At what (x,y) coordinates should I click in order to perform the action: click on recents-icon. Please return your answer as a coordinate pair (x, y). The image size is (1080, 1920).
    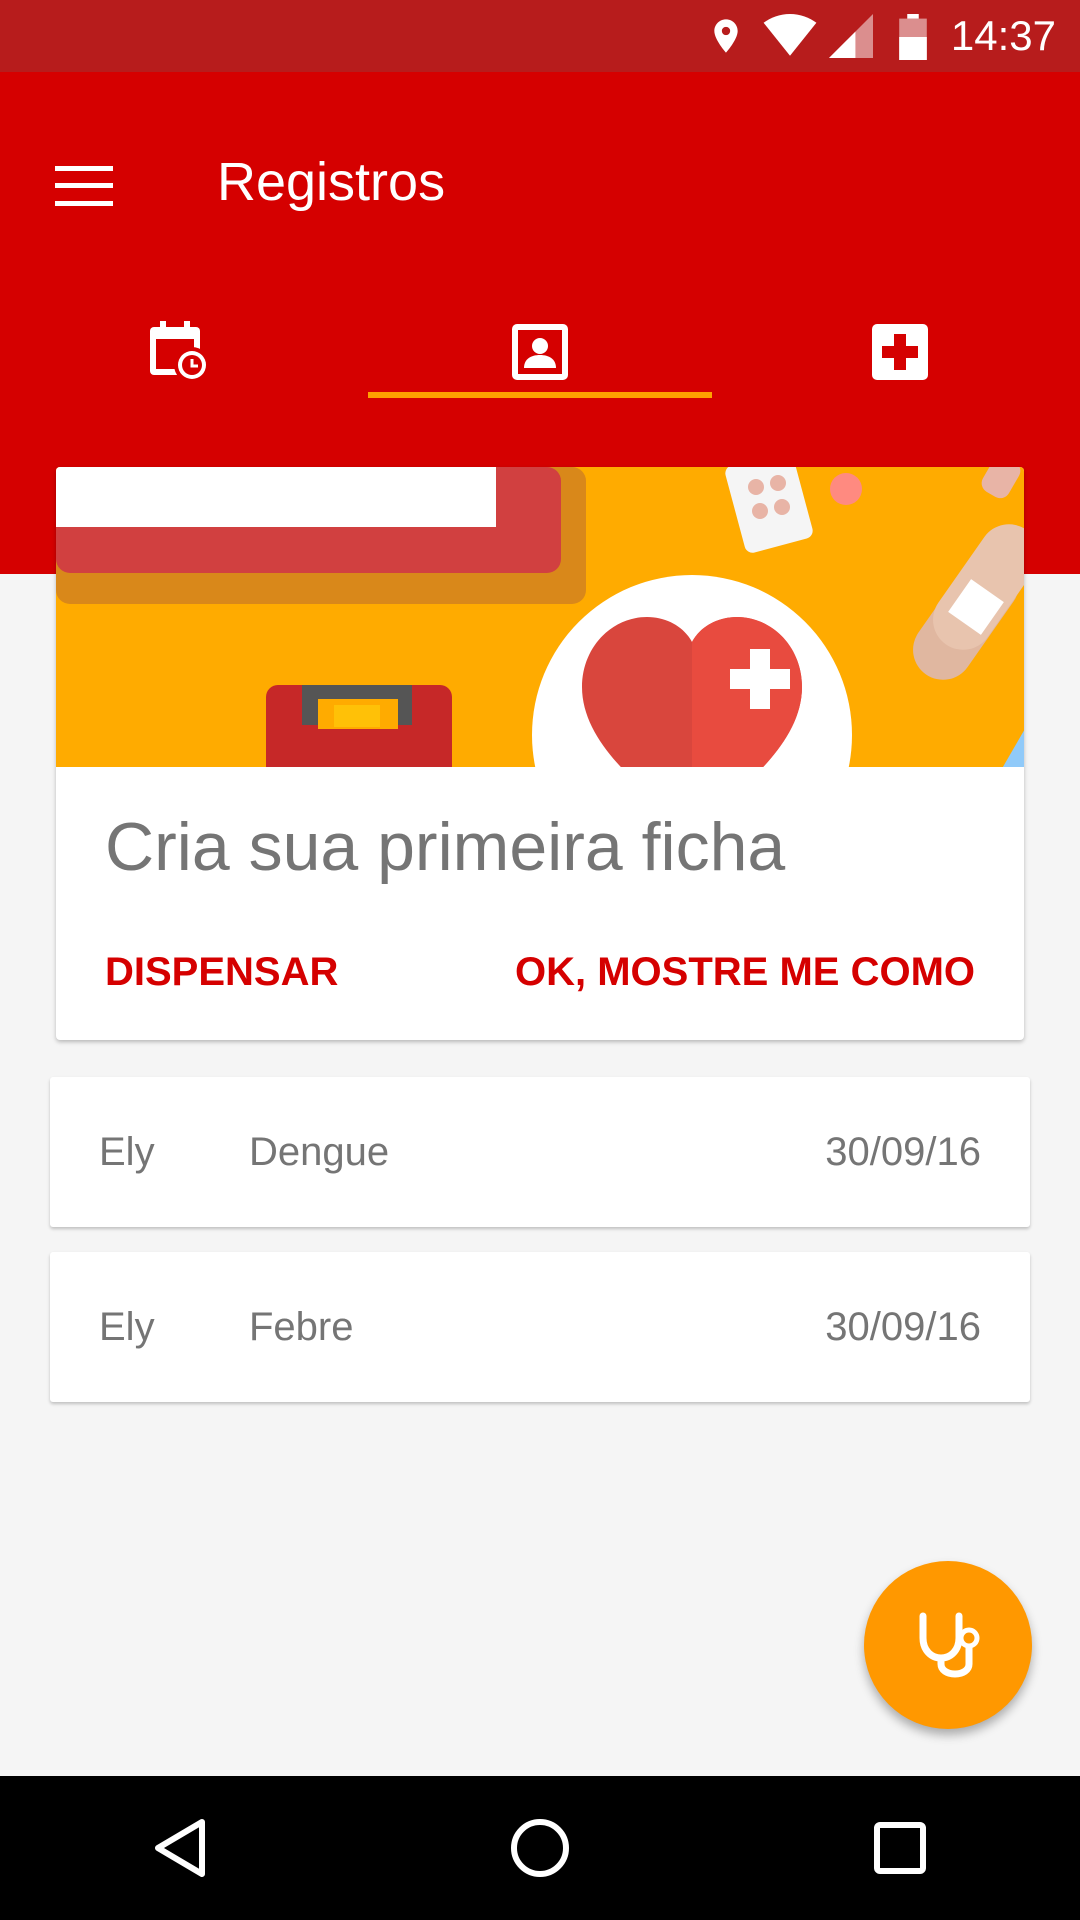
    Looking at the image, I should click on (900, 1848).